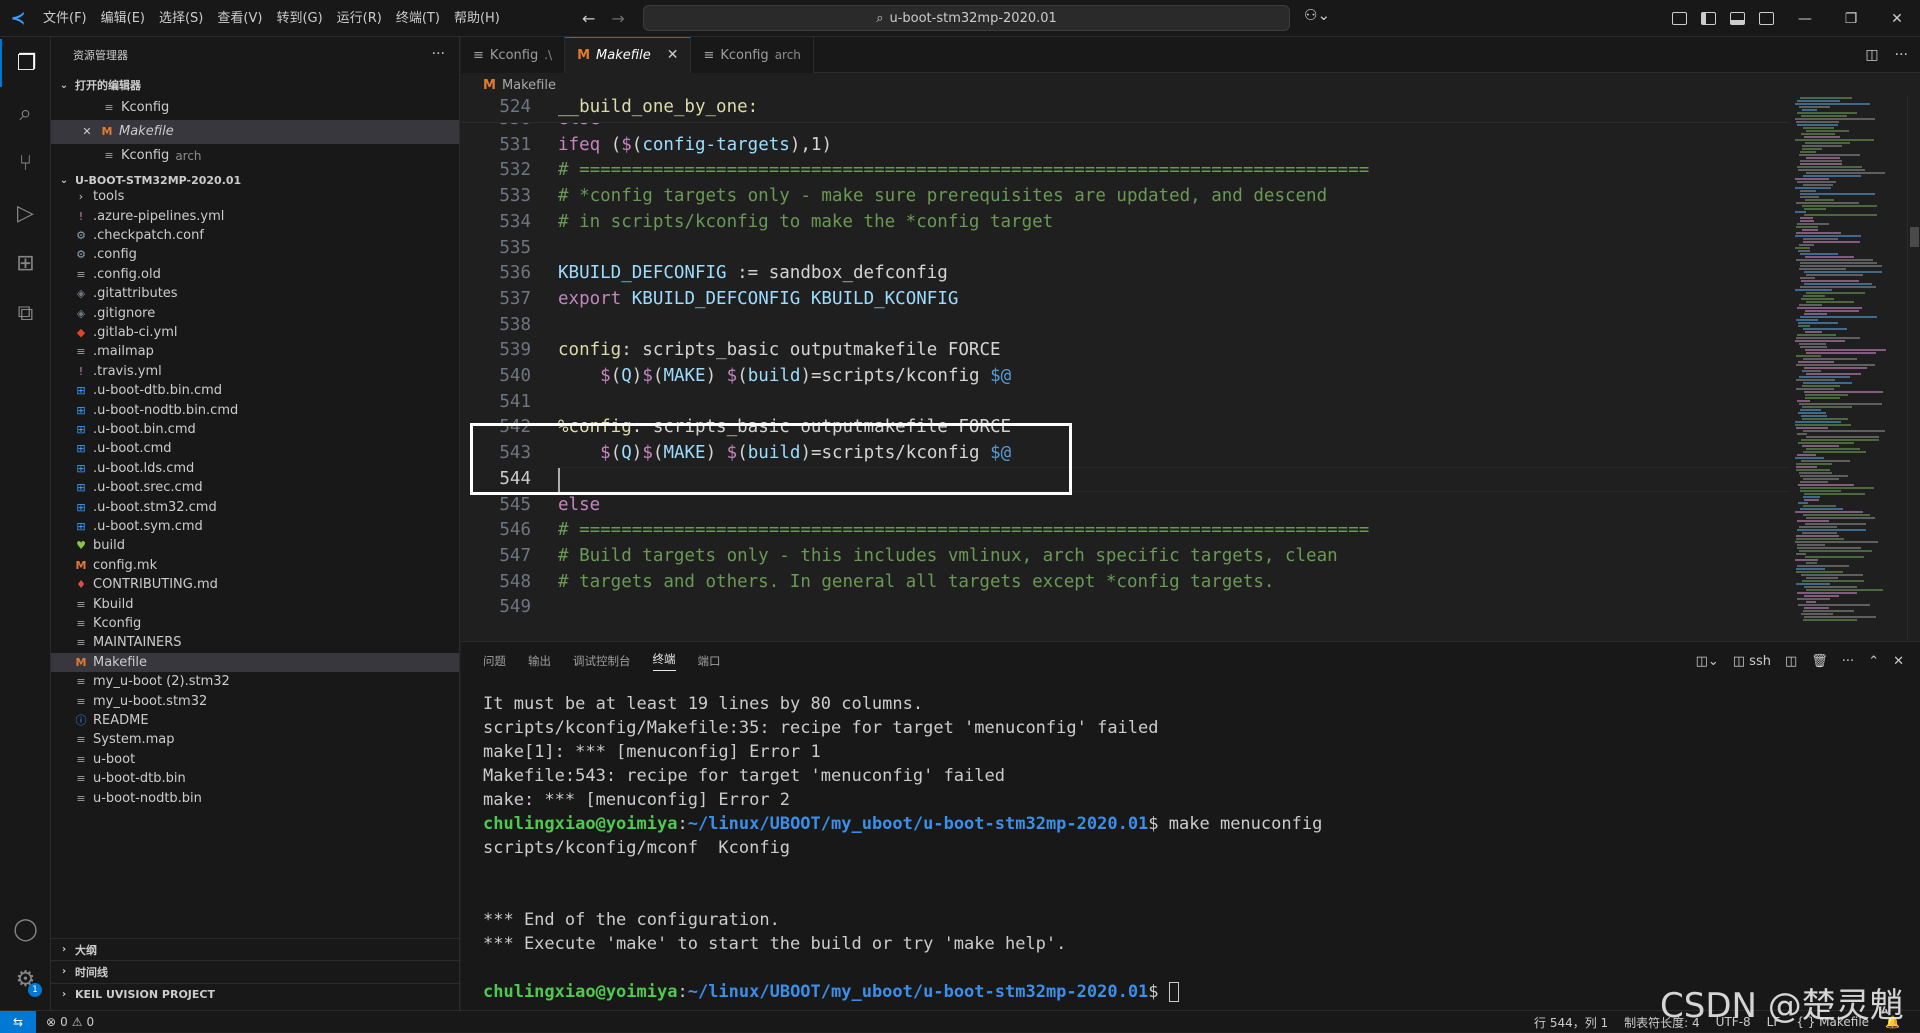 The width and height of the screenshot is (1920, 1033). Describe the element at coordinates (588, 18) in the screenshot. I see `back-arrow-icon: ←` at that location.